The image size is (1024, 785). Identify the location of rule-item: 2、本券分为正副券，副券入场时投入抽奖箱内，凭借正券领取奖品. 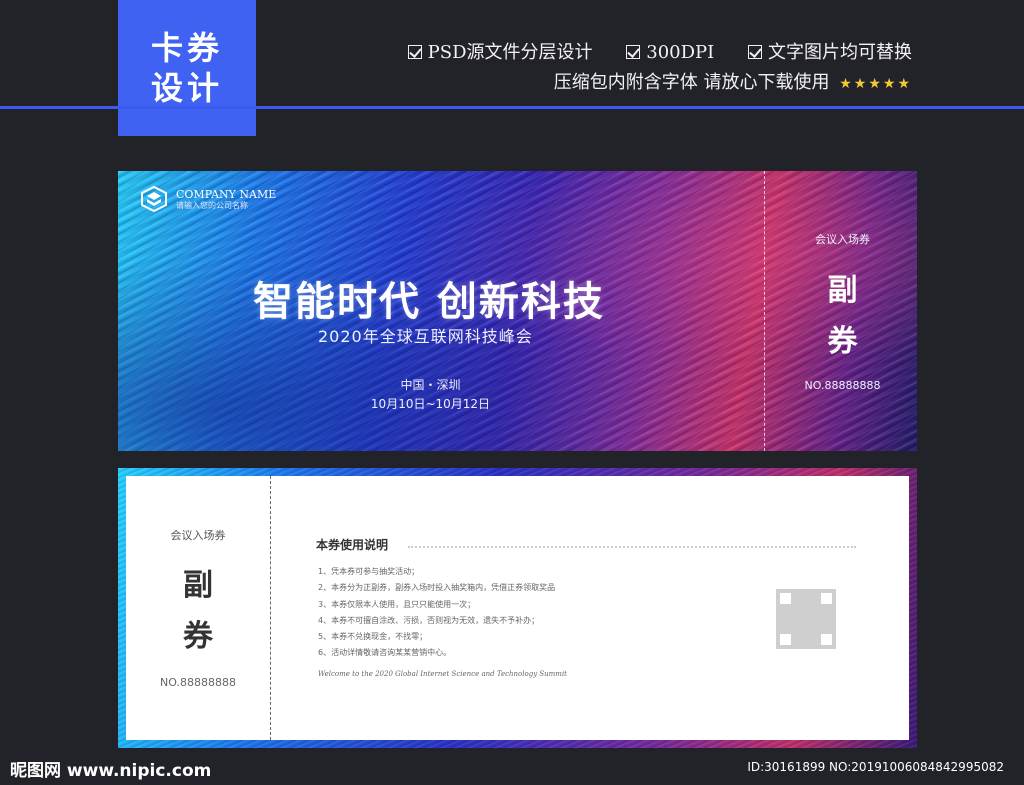
(437, 588).